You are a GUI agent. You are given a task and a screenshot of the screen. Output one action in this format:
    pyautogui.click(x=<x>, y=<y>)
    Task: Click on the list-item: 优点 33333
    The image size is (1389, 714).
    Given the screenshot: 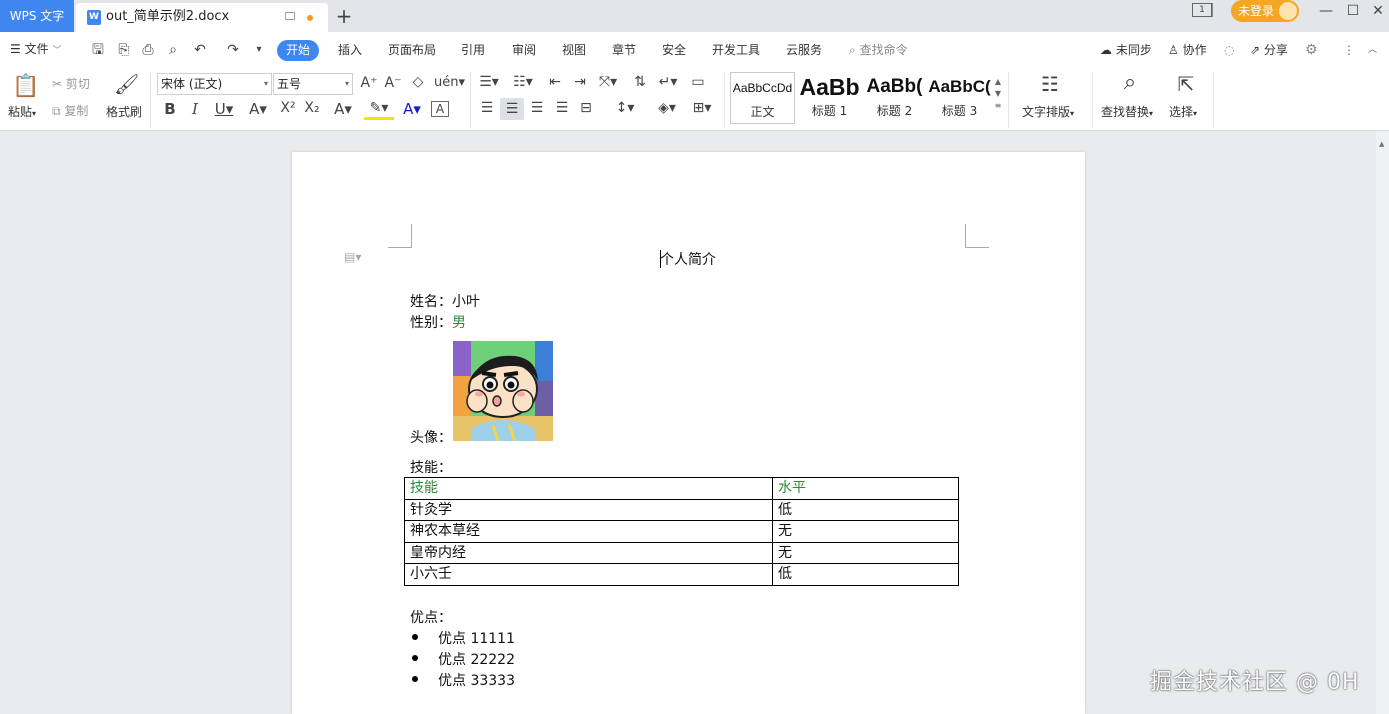 What is the action you would take?
    pyautogui.click(x=476, y=680)
    